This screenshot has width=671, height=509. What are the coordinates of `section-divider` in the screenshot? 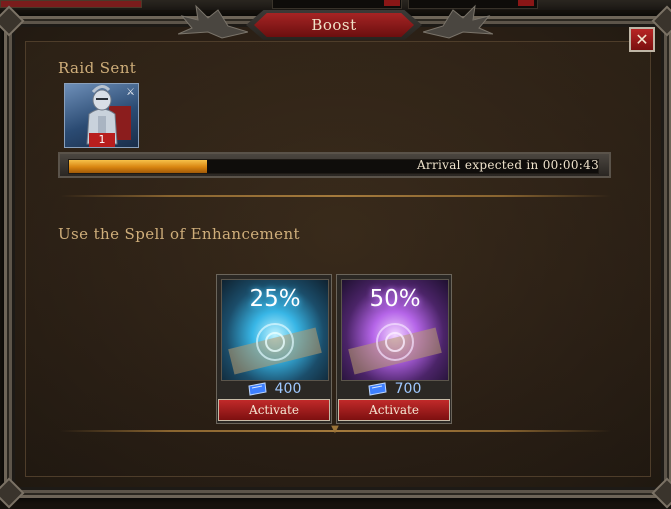 It's located at (335, 196).